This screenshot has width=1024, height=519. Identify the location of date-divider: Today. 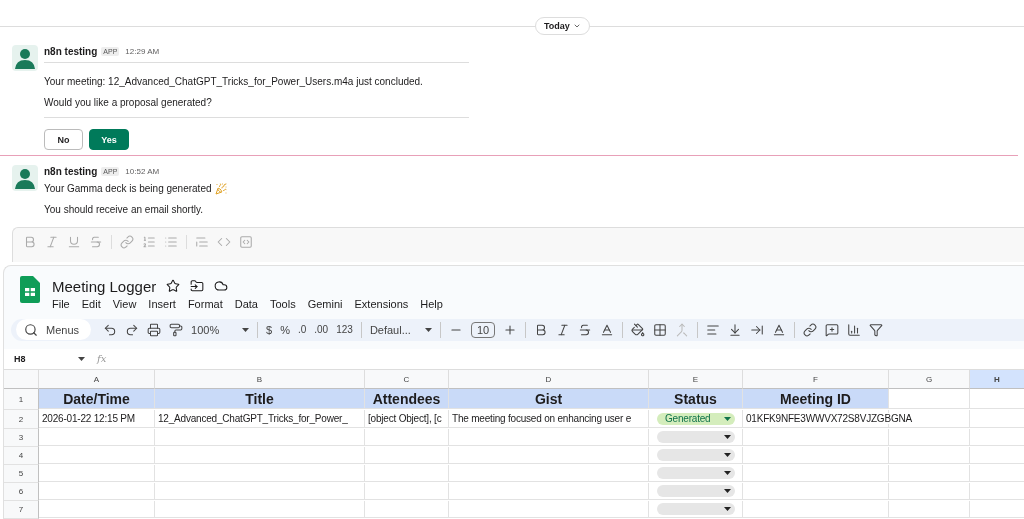
(562, 26).